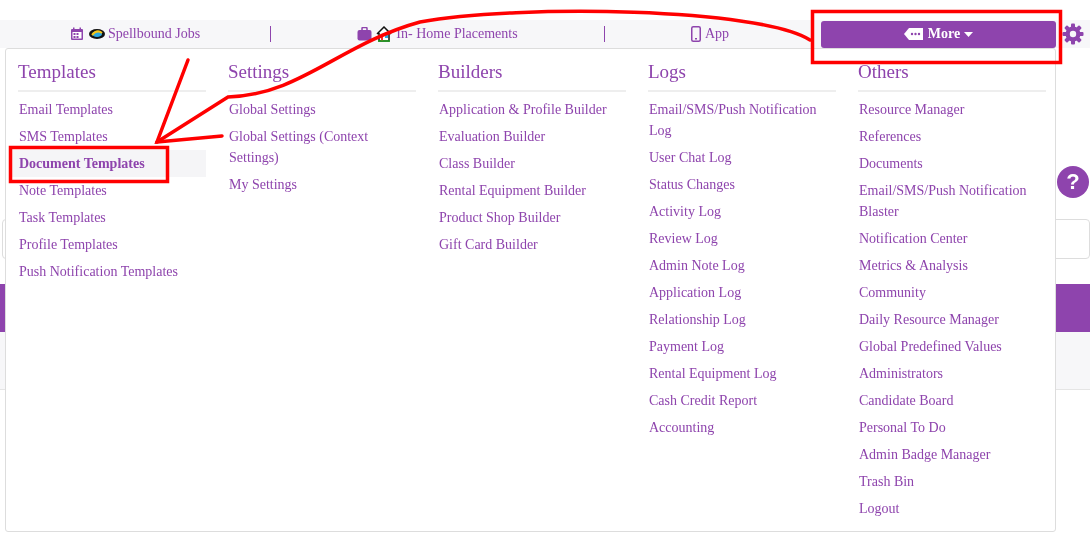 This screenshot has height=560, width=1090. What do you see at coordinates (742, 157) in the screenshot?
I see `menu-item: User Chat Log` at bounding box center [742, 157].